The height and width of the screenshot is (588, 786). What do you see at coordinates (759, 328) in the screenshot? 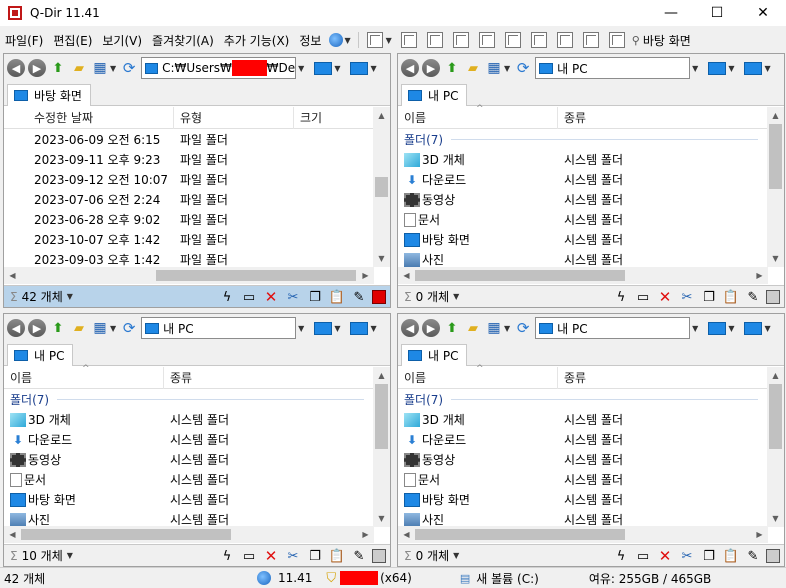
I see `desktop-button-2: ▼` at bounding box center [759, 328].